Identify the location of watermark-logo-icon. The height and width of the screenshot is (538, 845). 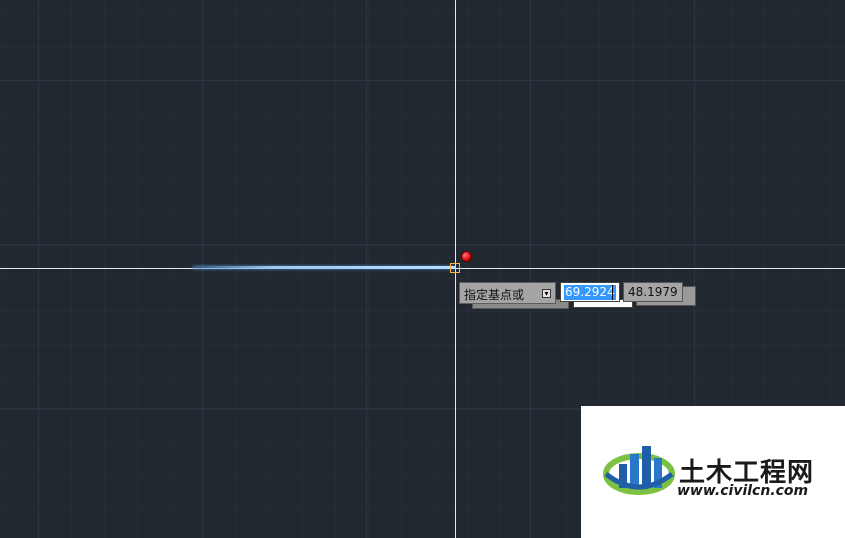
(639, 470).